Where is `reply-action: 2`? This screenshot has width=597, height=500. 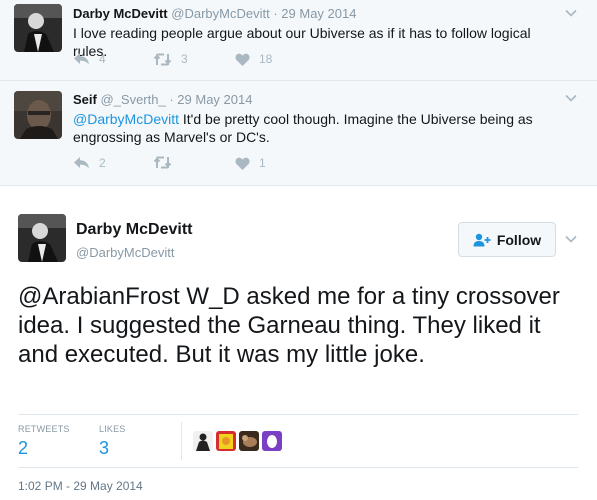 reply-action: 2 is located at coordinates (89, 163).